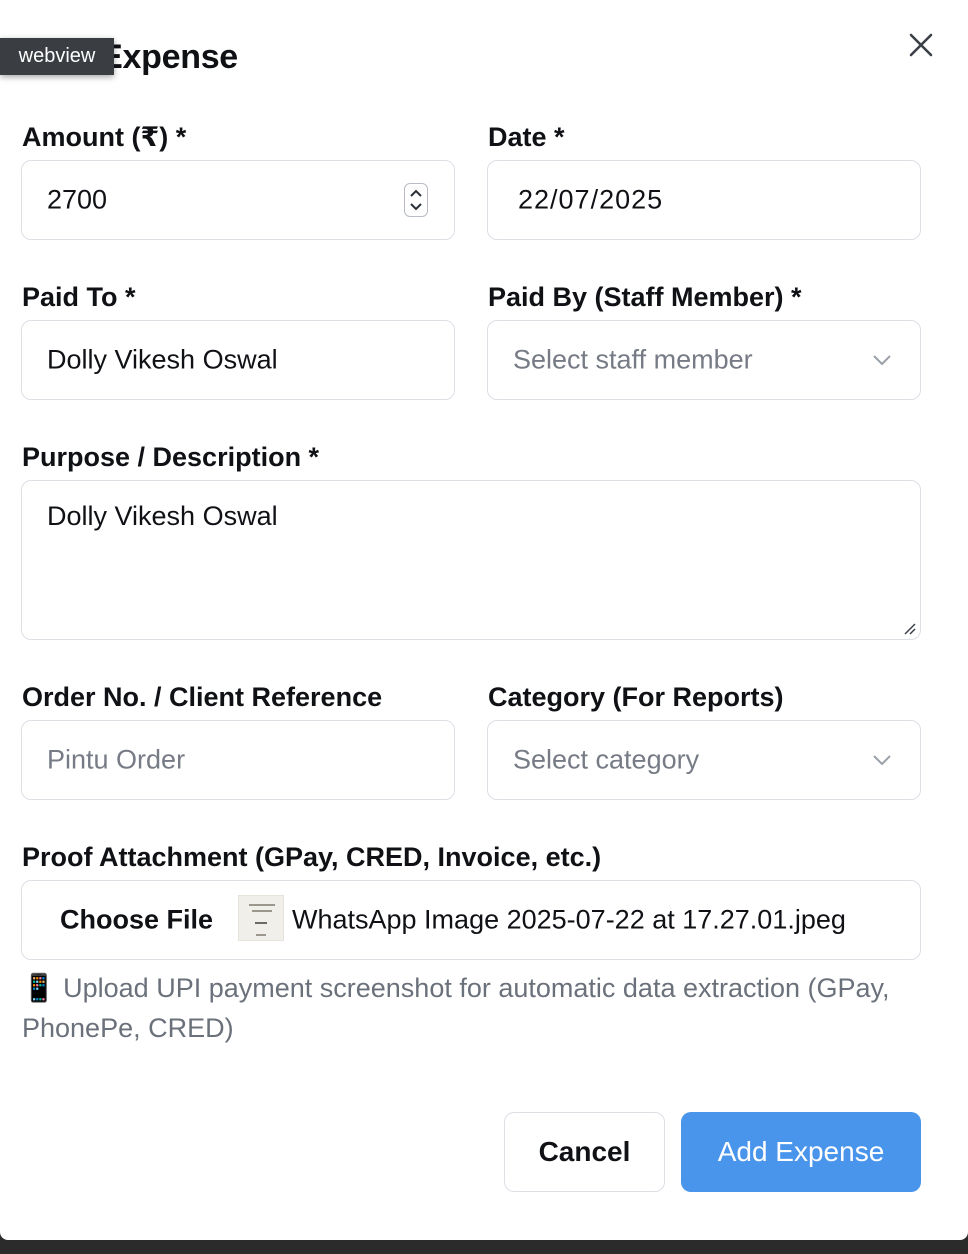 Image resolution: width=968 pixels, height=1254 pixels. I want to click on resize-handle-icon, so click(909, 628).